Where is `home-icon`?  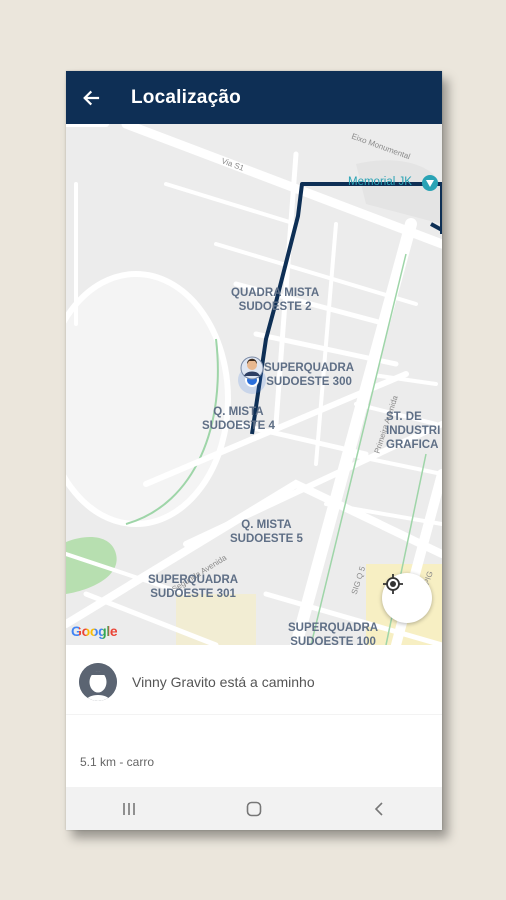
home-icon is located at coordinates (254, 808).